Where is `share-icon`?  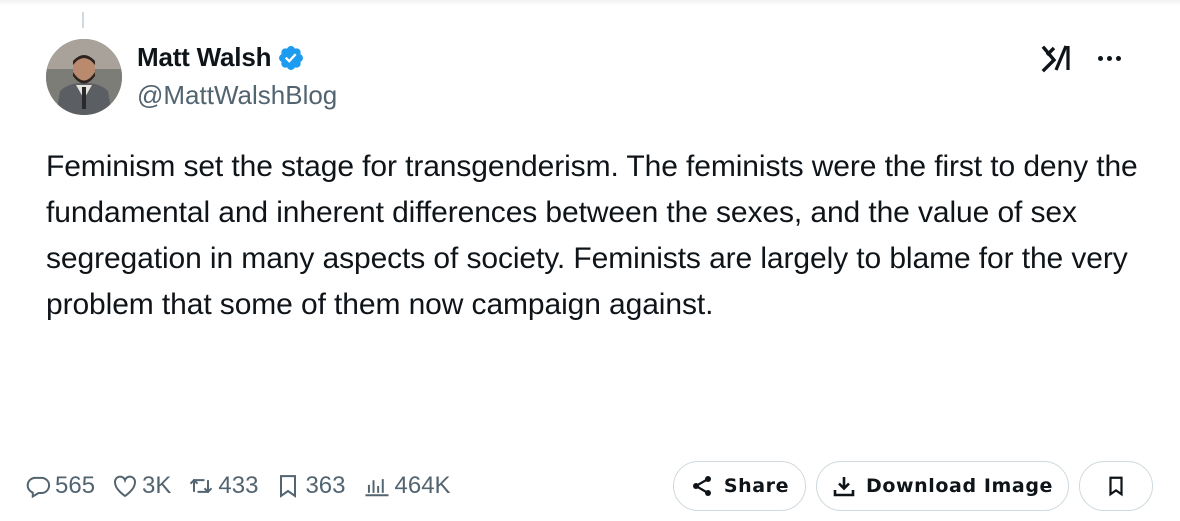 share-icon is located at coordinates (701, 486).